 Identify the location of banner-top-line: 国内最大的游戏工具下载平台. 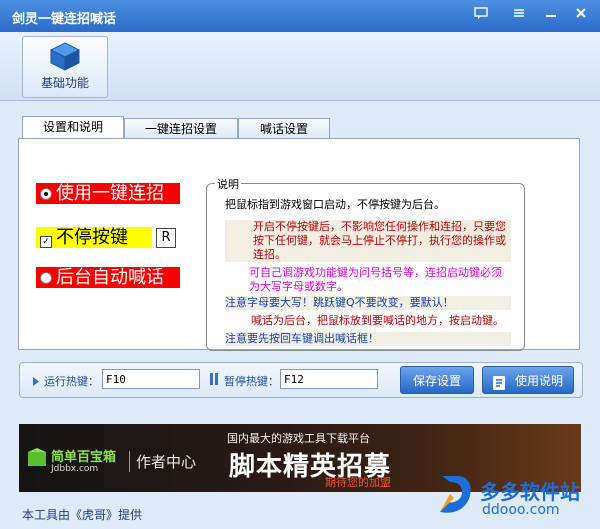
(298, 438).